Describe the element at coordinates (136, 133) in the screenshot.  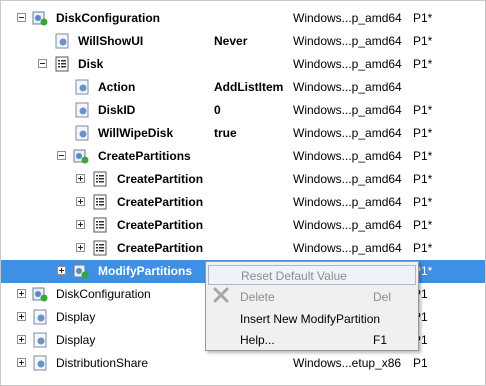
I see `tree-row-label: WillWipeDisk` at that location.